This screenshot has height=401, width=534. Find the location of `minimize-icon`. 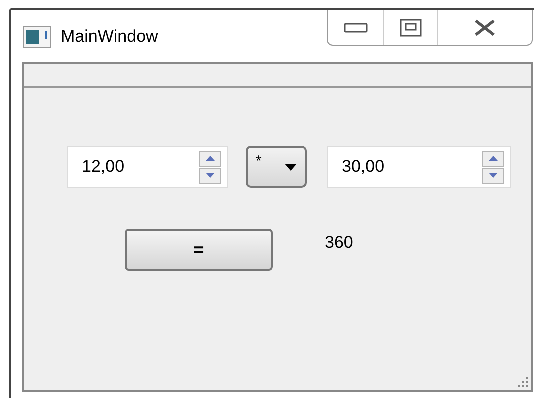

minimize-icon is located at coordinates (356, 27).